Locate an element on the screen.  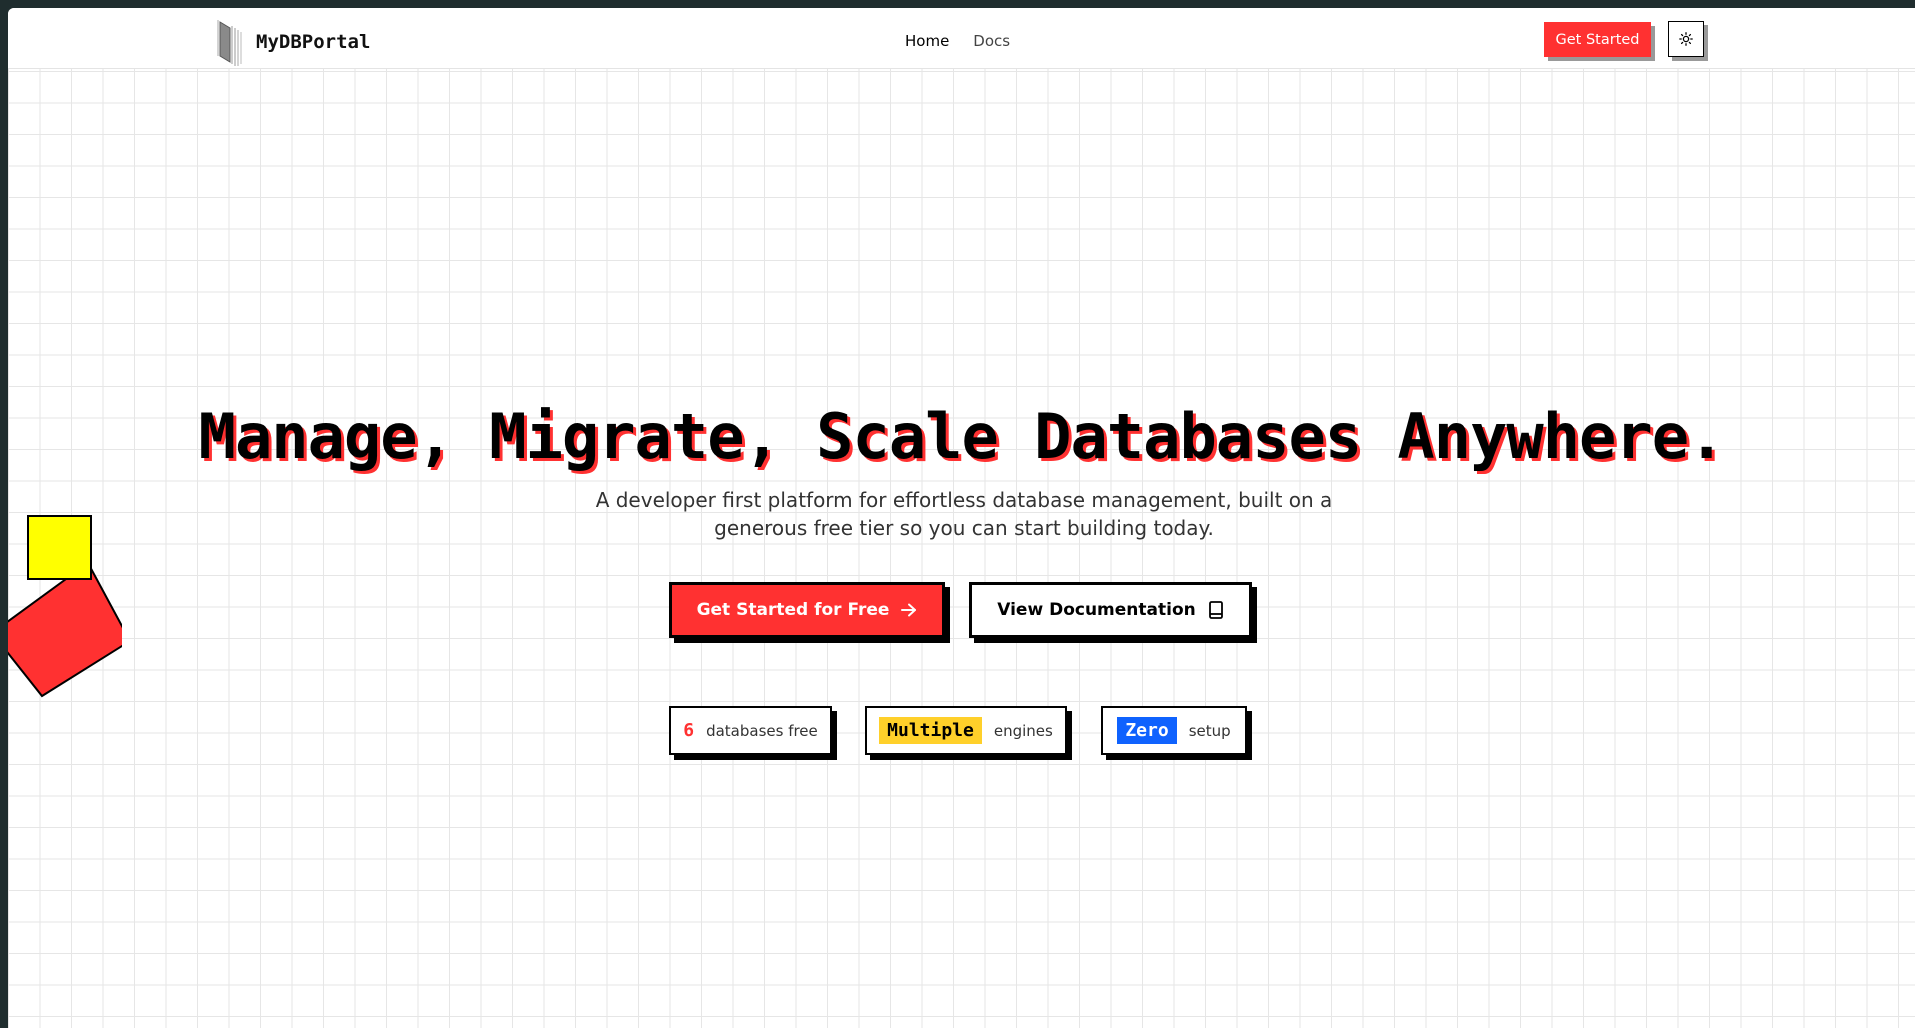
nav-link-docs: Docs is located at coordinates (991, 41).